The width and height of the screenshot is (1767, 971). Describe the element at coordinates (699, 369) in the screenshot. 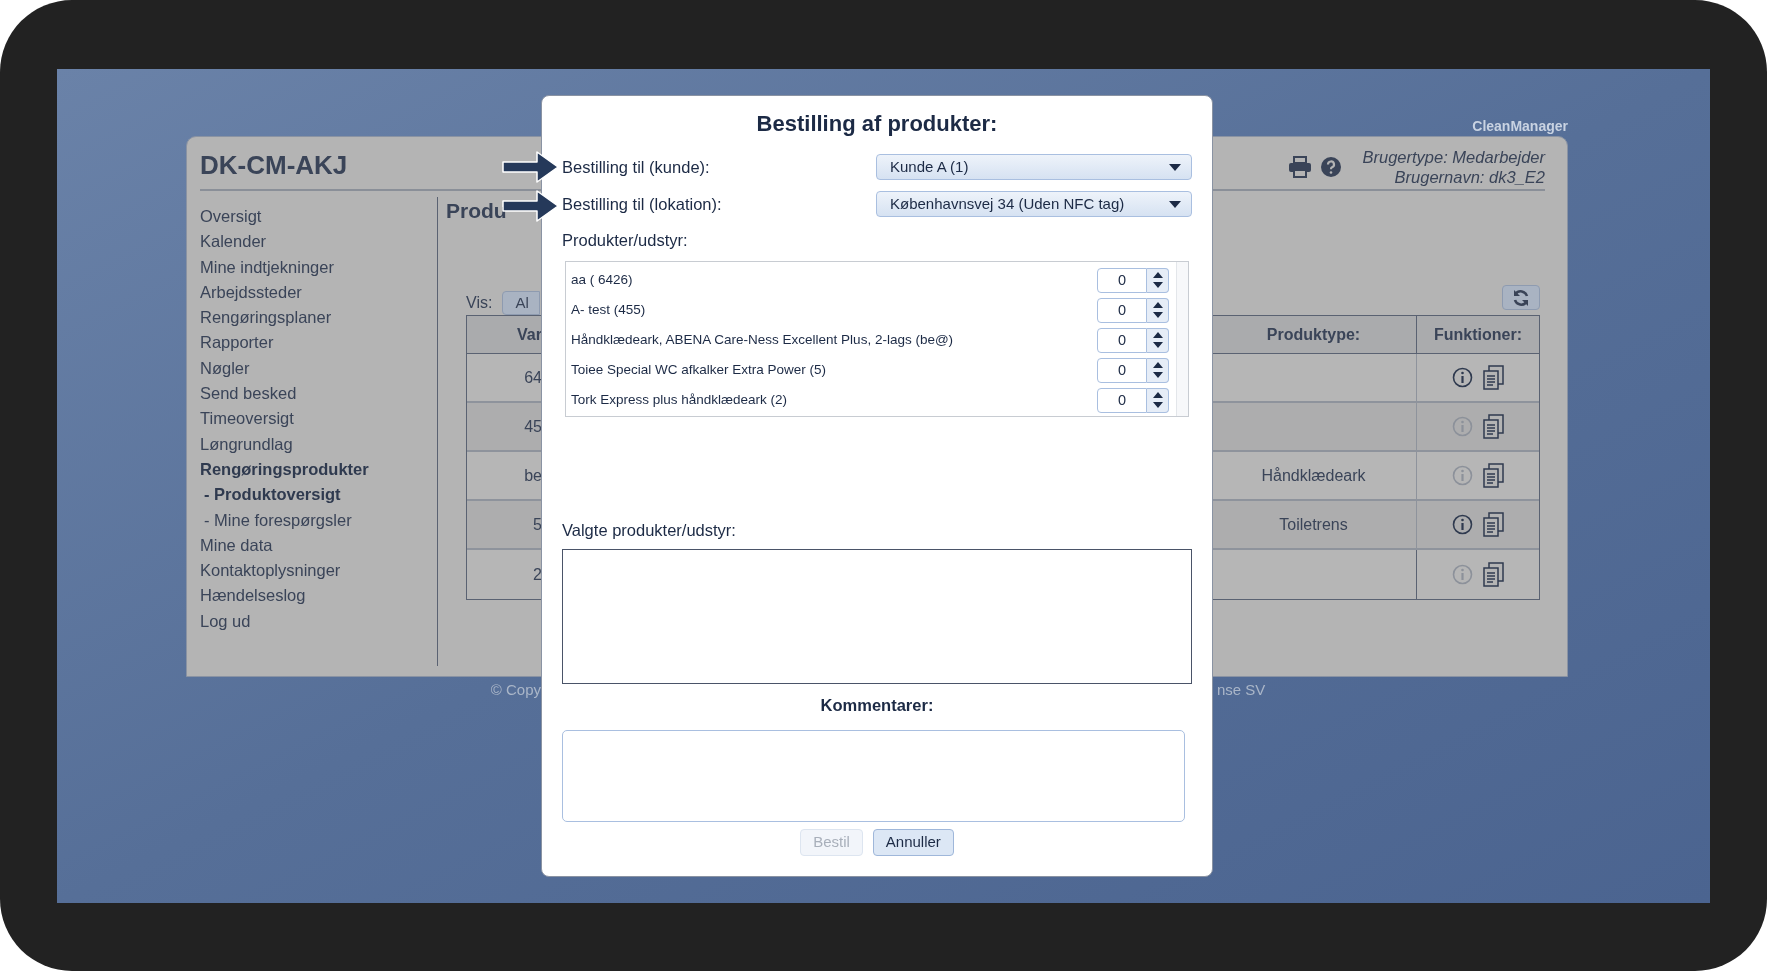

I see `product-name: Toiee Special WC afkalker Extra Power (5)` at that location.